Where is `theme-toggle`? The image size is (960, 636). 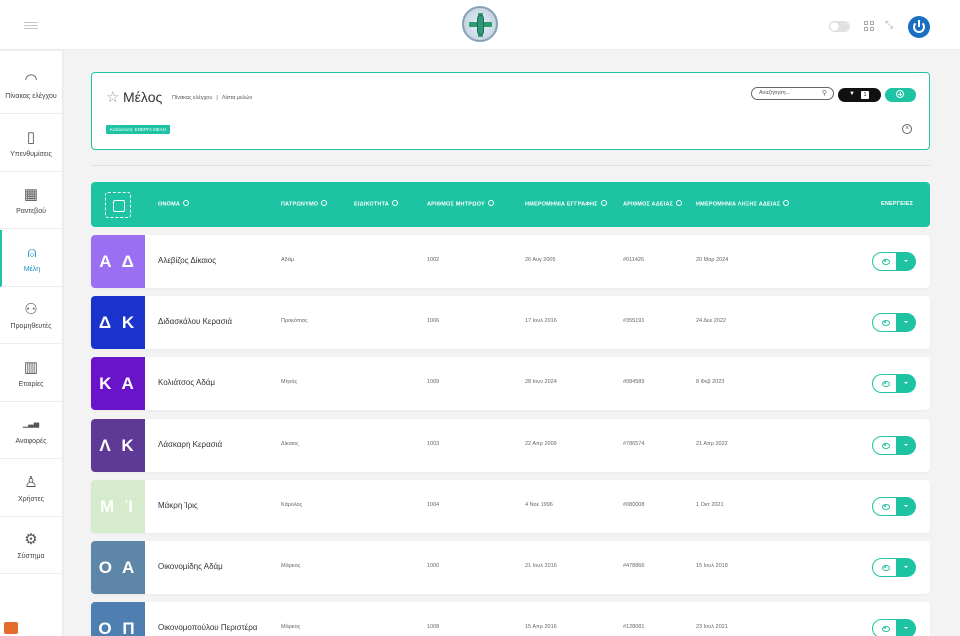 theme-toggle is located at coordinates (839, 26).